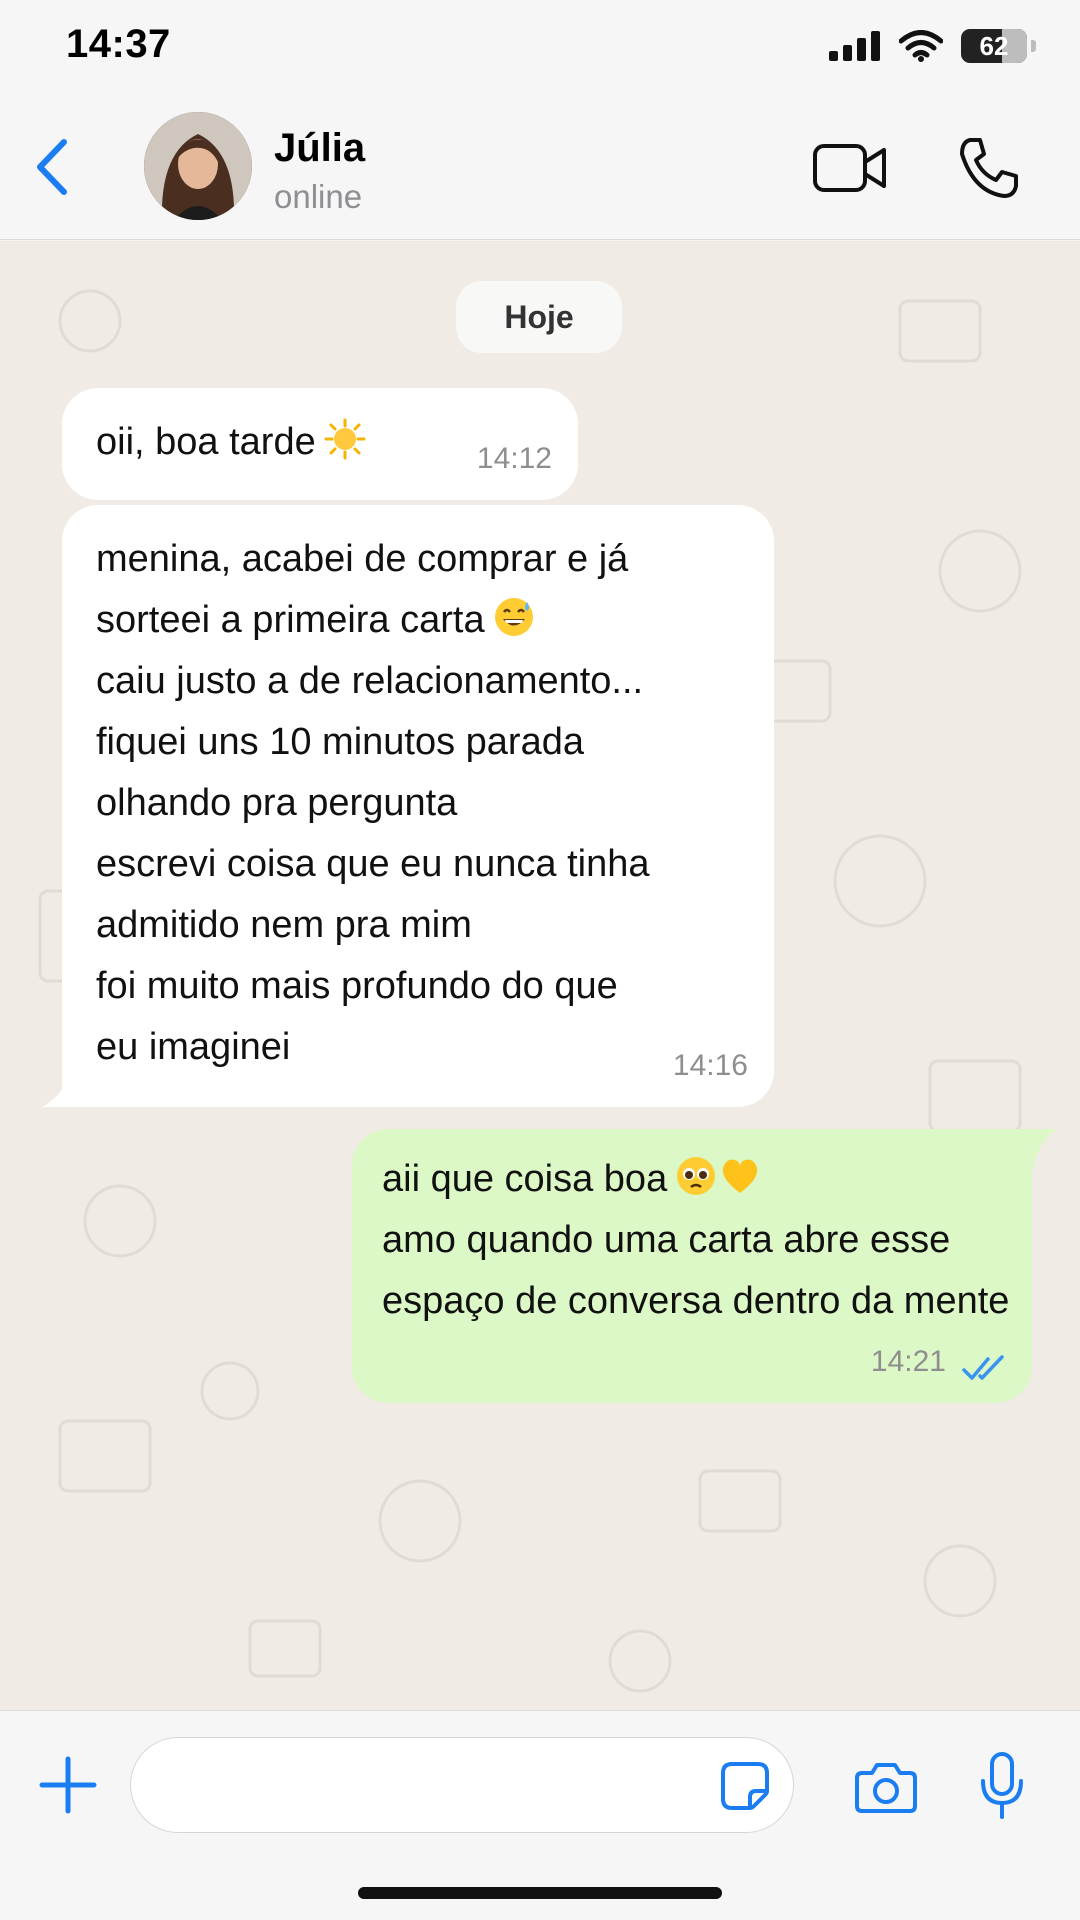  What do you see at coordinates (988, 168) in the screenshot?
I see `phone-icon` at bounding box center [988, 168].